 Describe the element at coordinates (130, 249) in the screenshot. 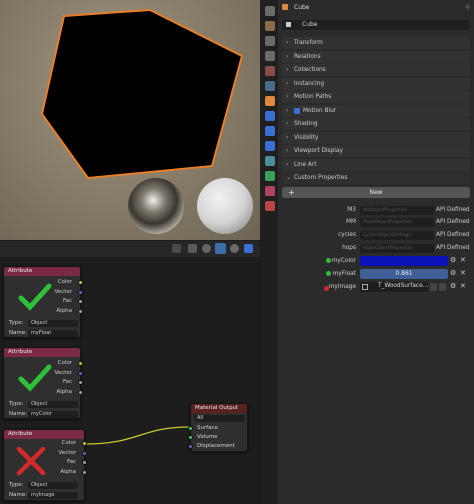

I see `node-editor-header` at that location.